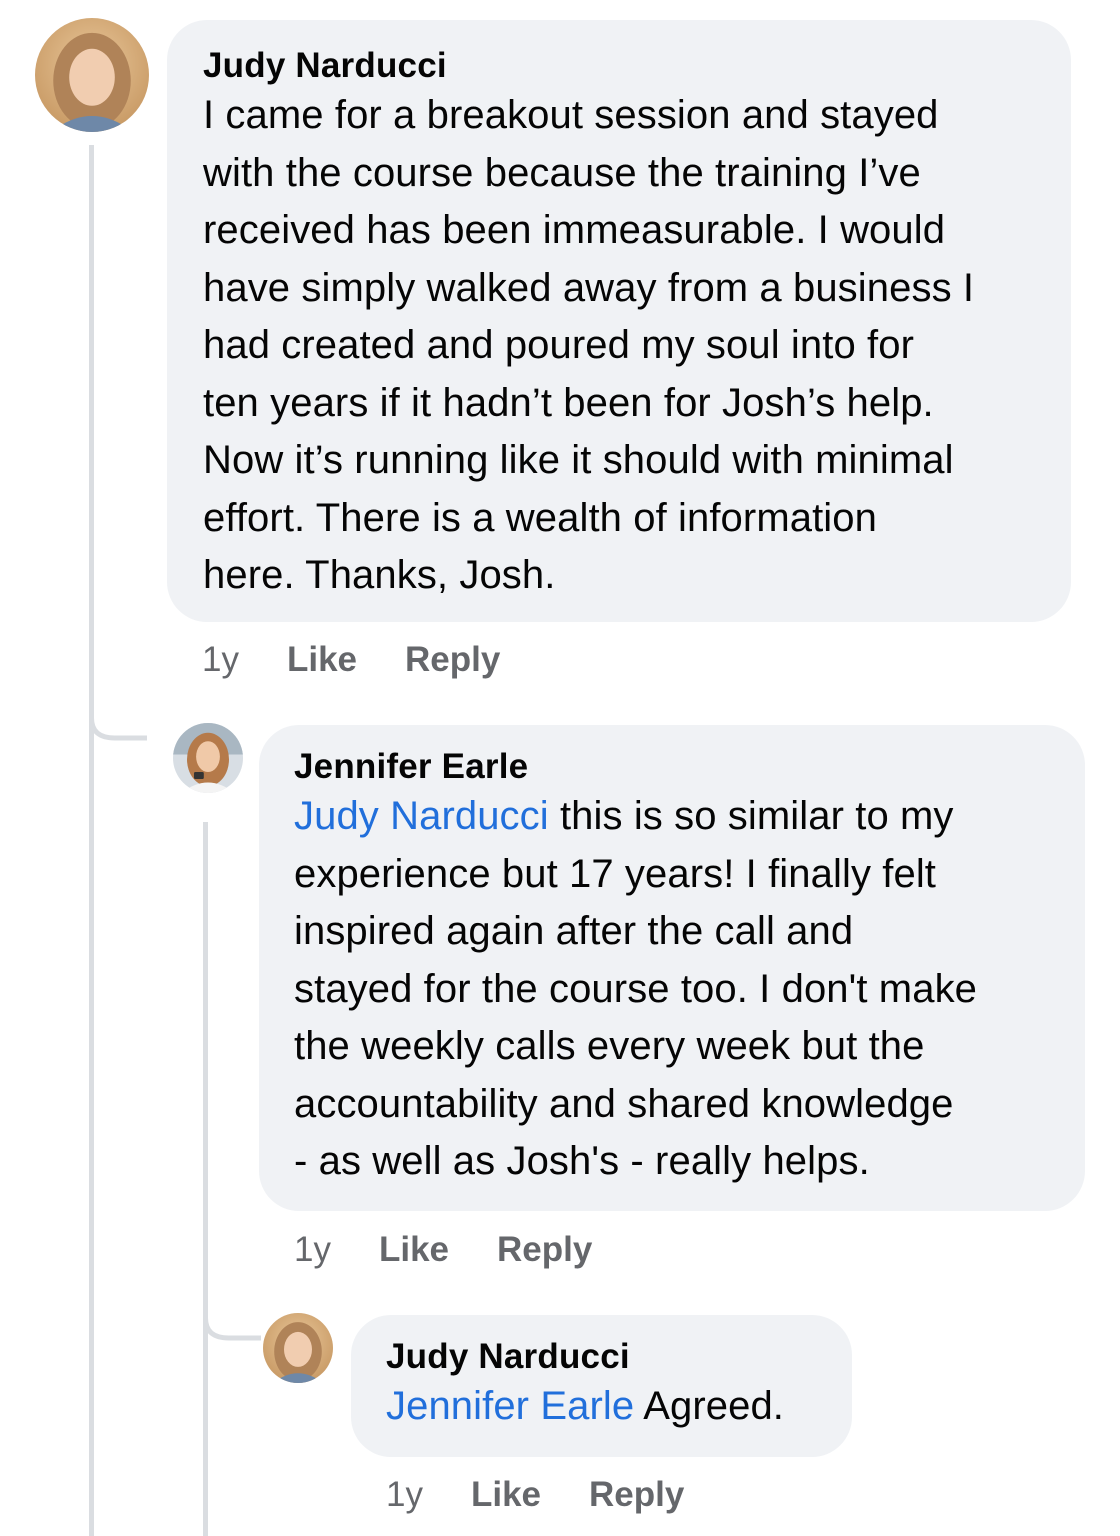  What do you see at coordinates (91, 840) in the screenshot?
I see `thread-line-main` at bounding box center [91, 840].